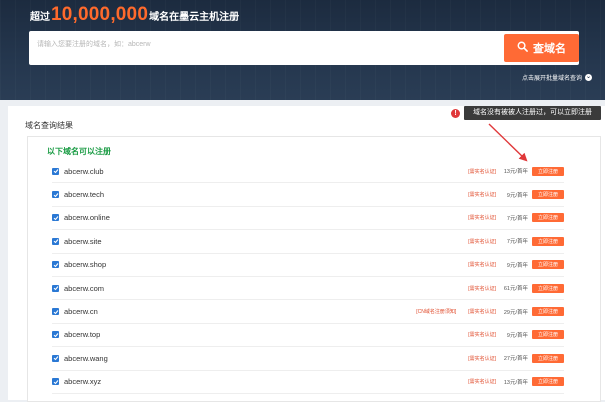 Image resolution: width=605 pixels, height=402 pixels. What do you see at coordinates (308, 382) in the screenshot?
I see `domain-row: abcerw.xyz [需实名认证] 13元/首年 立即注册` at bounding box center [308, 382].